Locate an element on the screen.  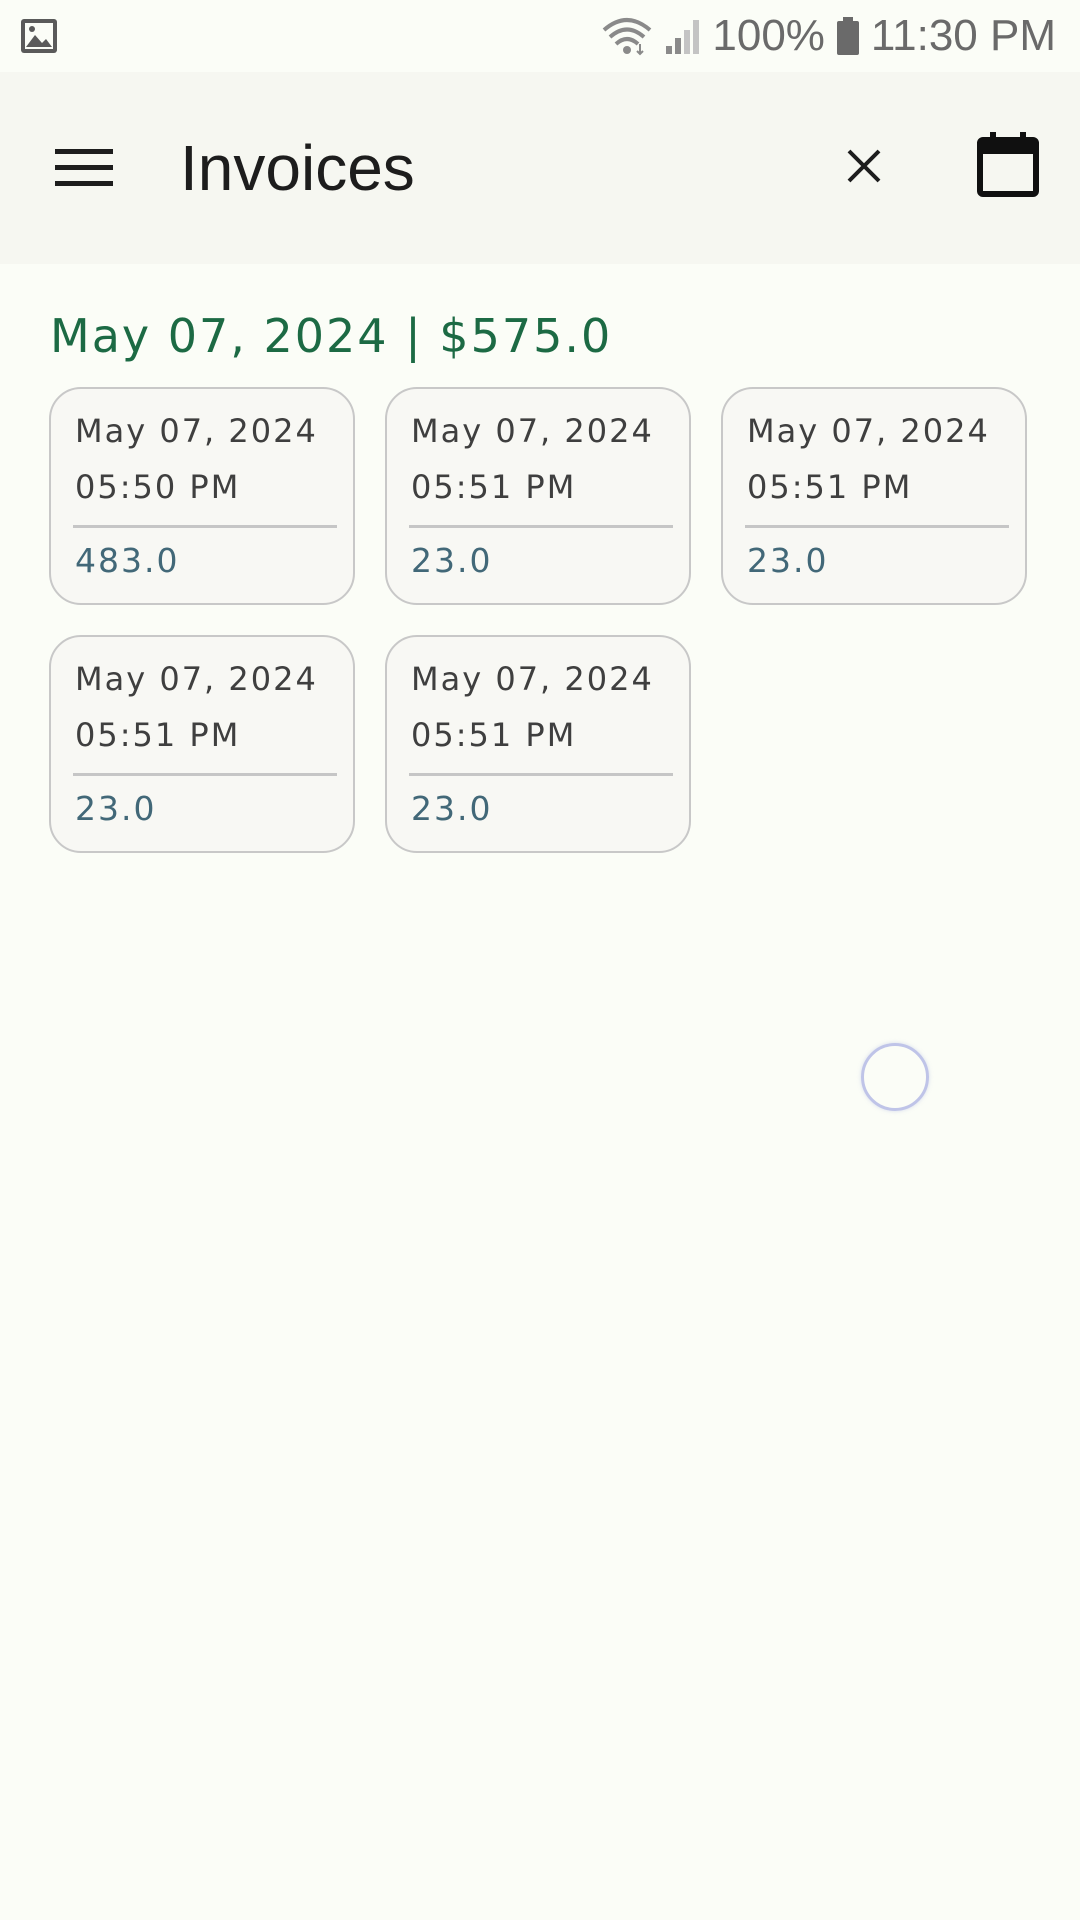
image-notification-icon is located at coordinates (39, 36).